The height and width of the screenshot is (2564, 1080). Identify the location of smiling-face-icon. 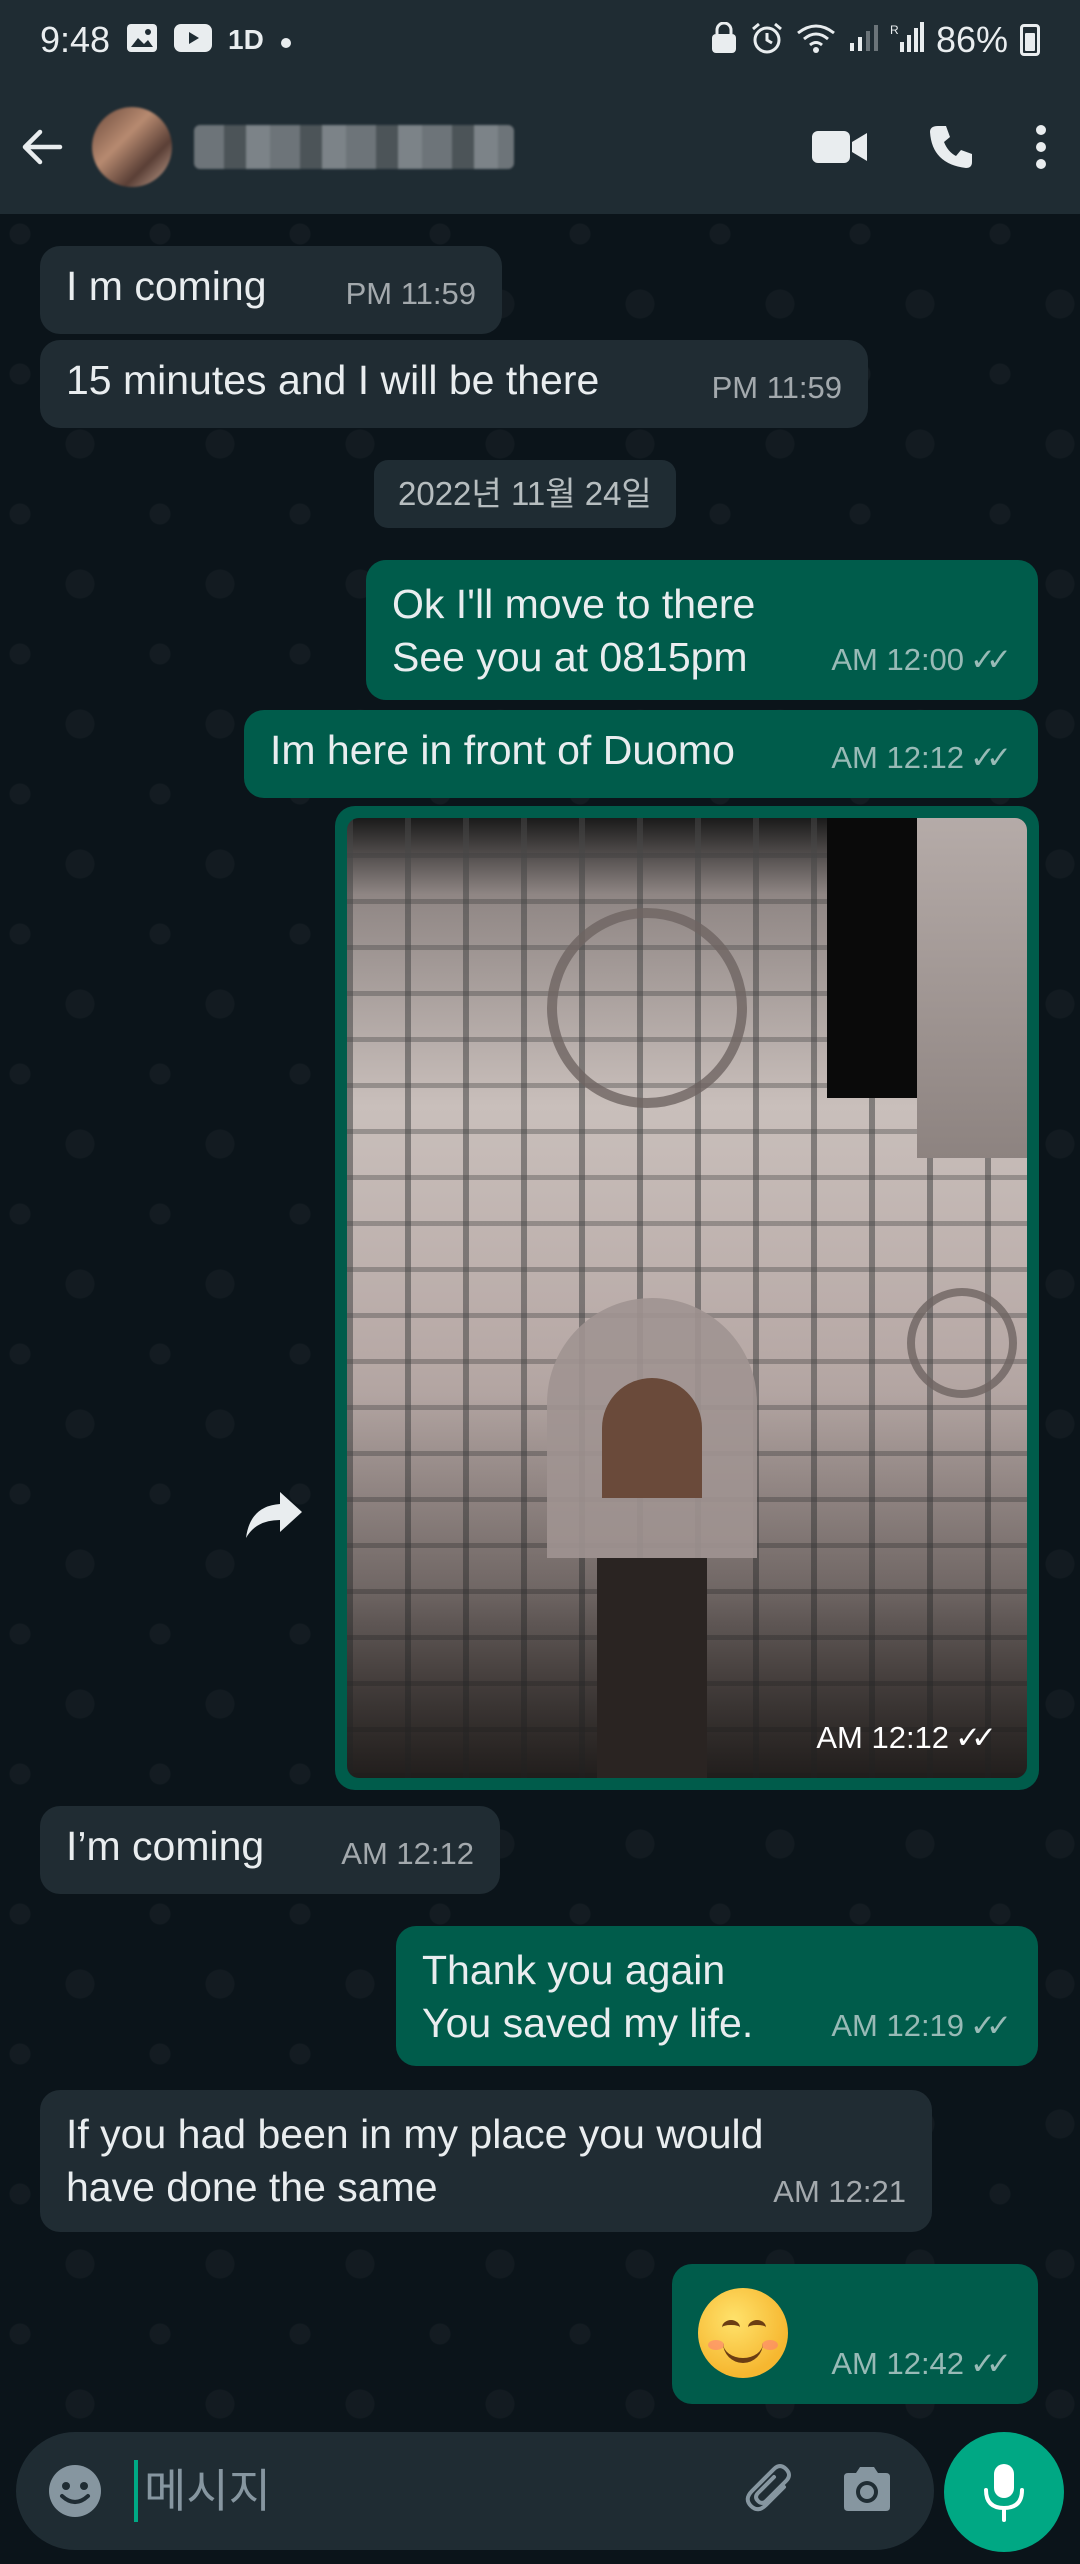
(743, 2333).